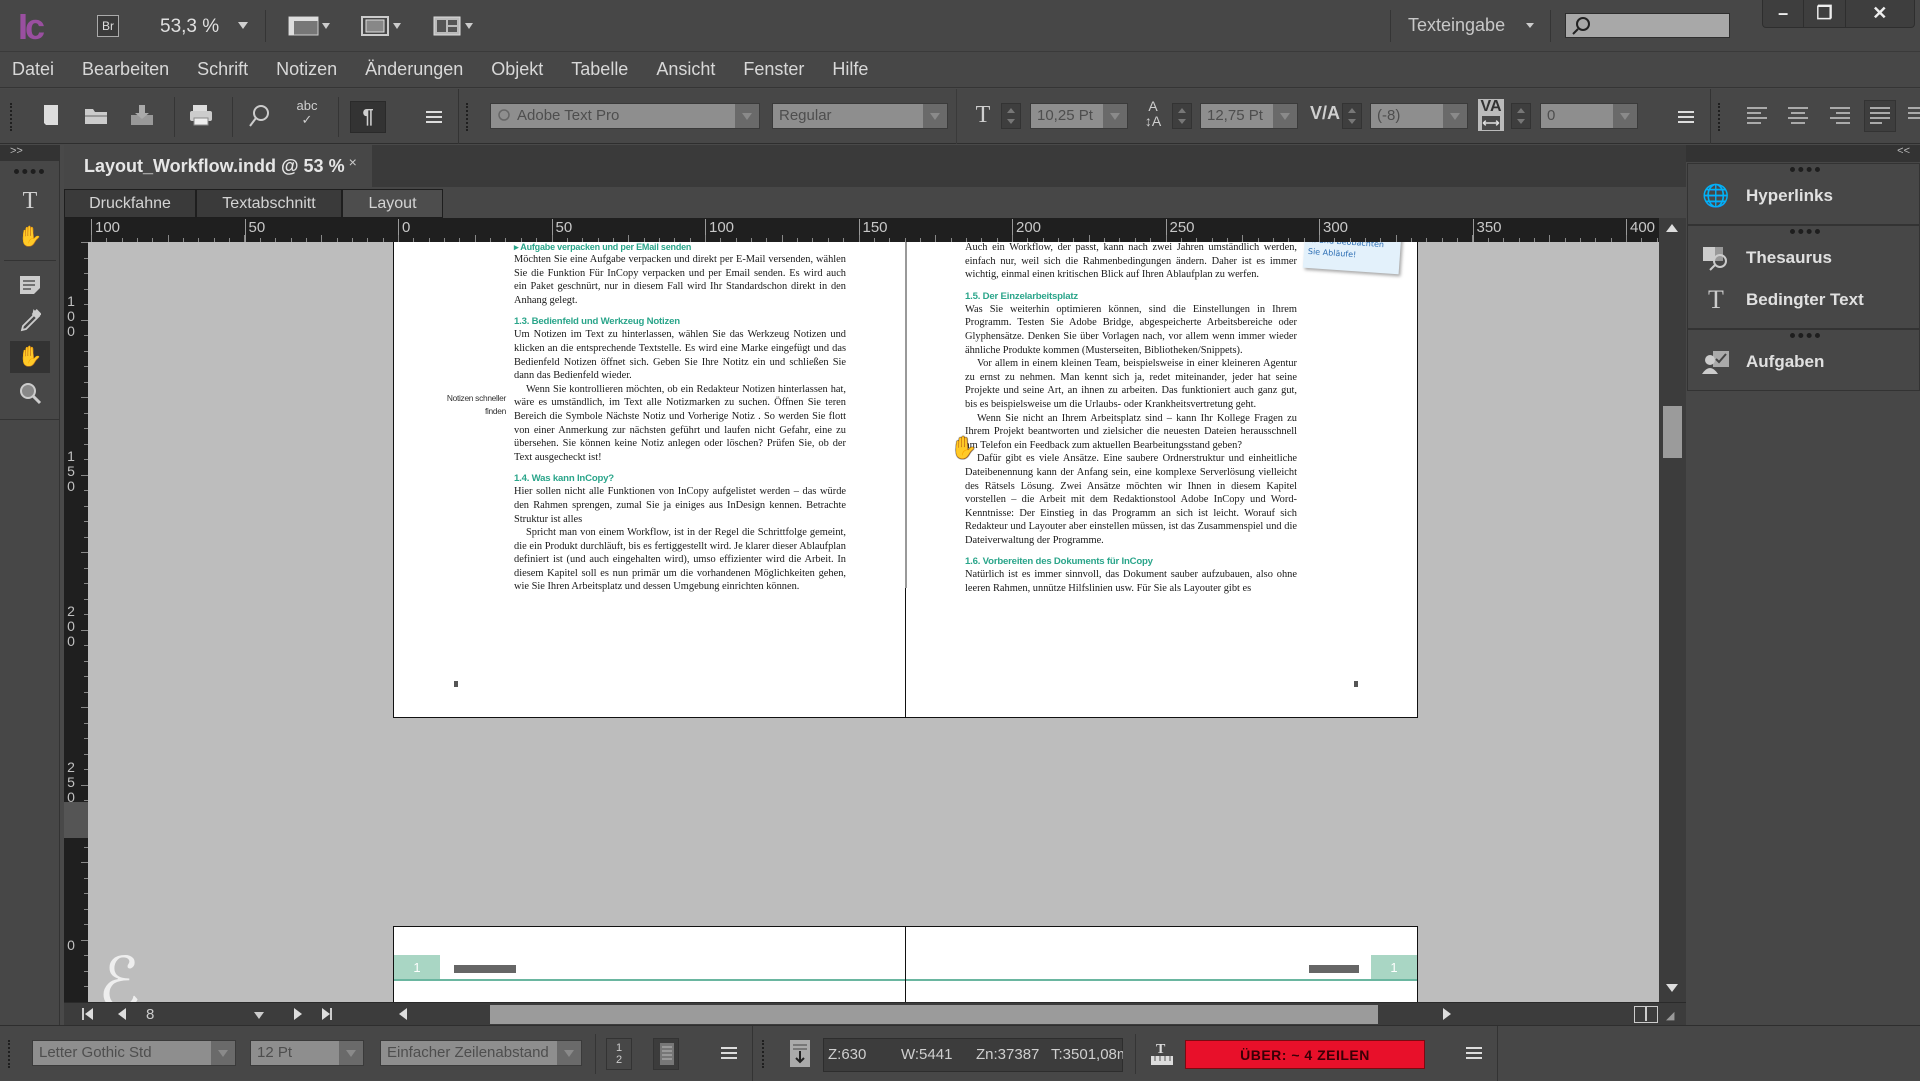 The width and height of the screenshot is (1920, 1081). What do you see at coordinates (150, 1014) in the screenshot?
I see `page-number-field: 8` at bounding box center [150, 1014].